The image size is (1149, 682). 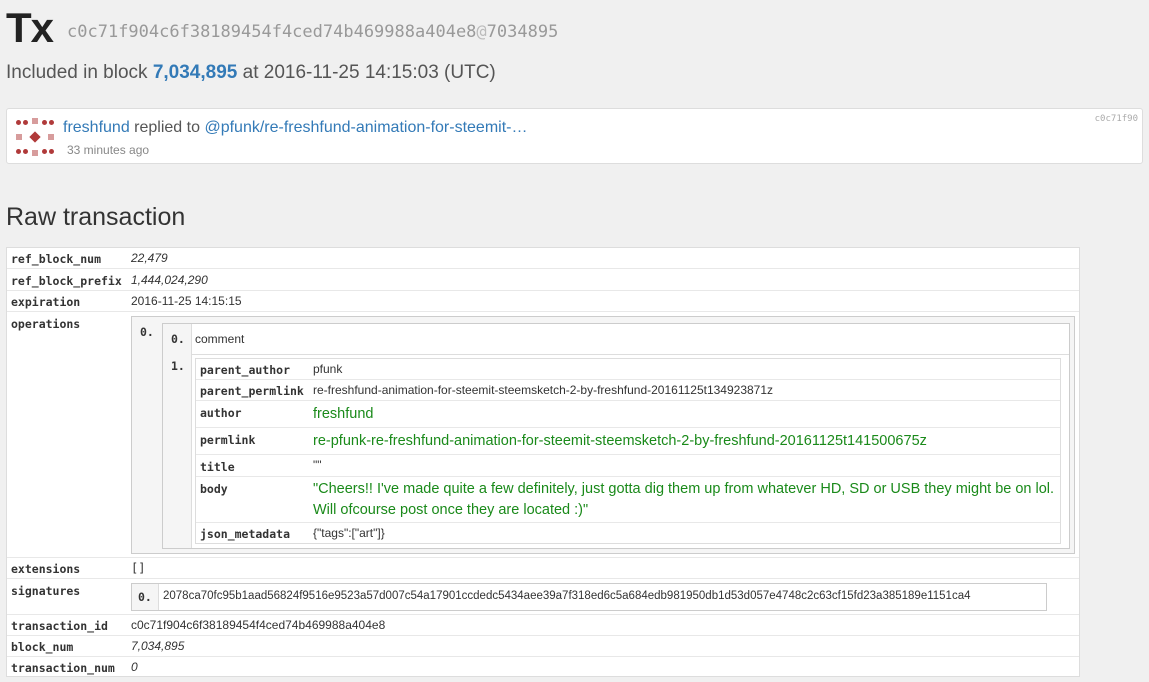 I want to click on key-title: title, so click(x=217, y=467).